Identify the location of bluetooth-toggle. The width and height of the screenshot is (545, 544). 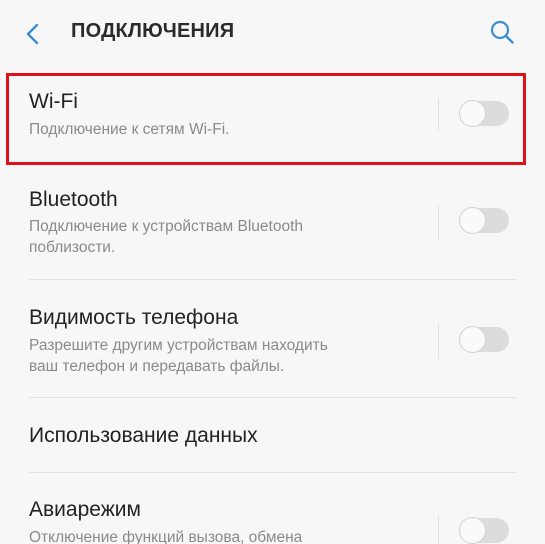
(484, 220).